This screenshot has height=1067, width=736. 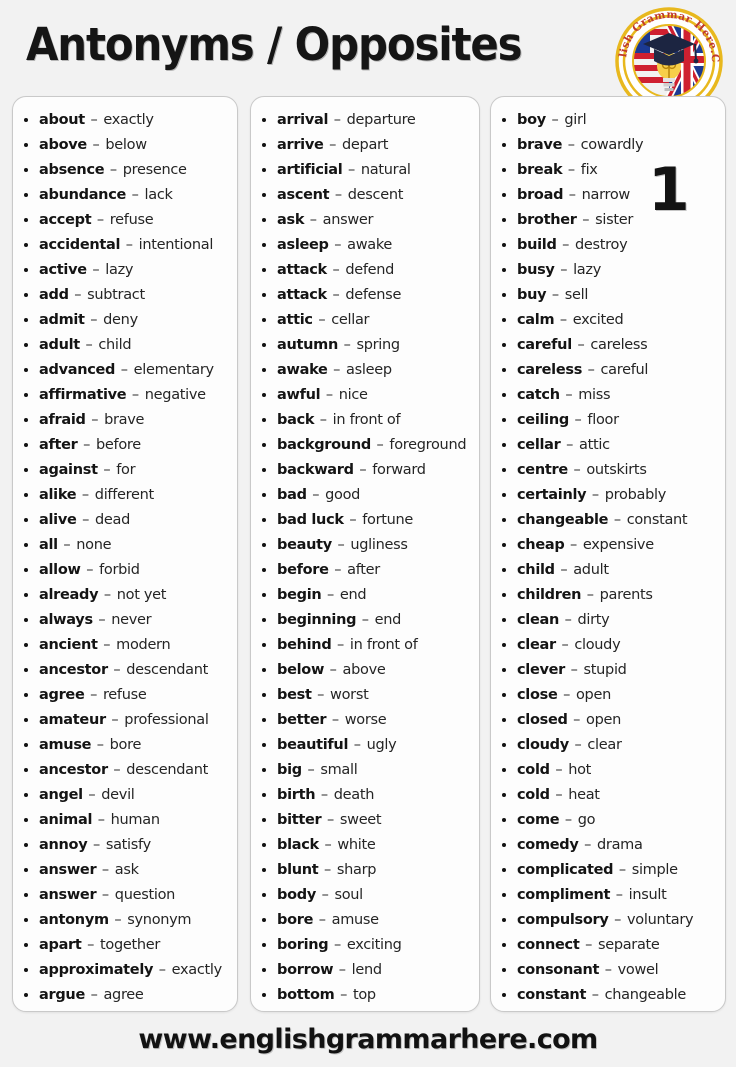 What do you see at coordinates (575, 120) in the screenshot?
I see `antonym-opposite: girl` at bounding box center [575, 120].